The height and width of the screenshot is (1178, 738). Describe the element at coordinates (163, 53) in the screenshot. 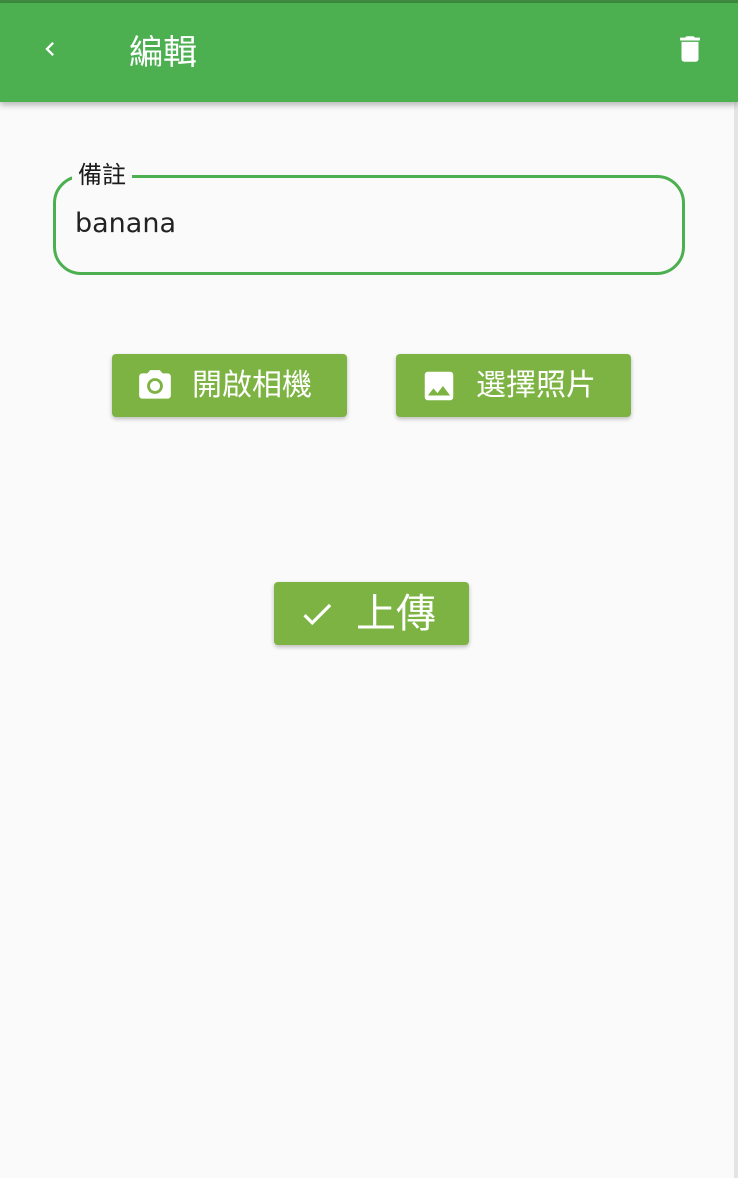

I see `page-title: 編輯` at that location.